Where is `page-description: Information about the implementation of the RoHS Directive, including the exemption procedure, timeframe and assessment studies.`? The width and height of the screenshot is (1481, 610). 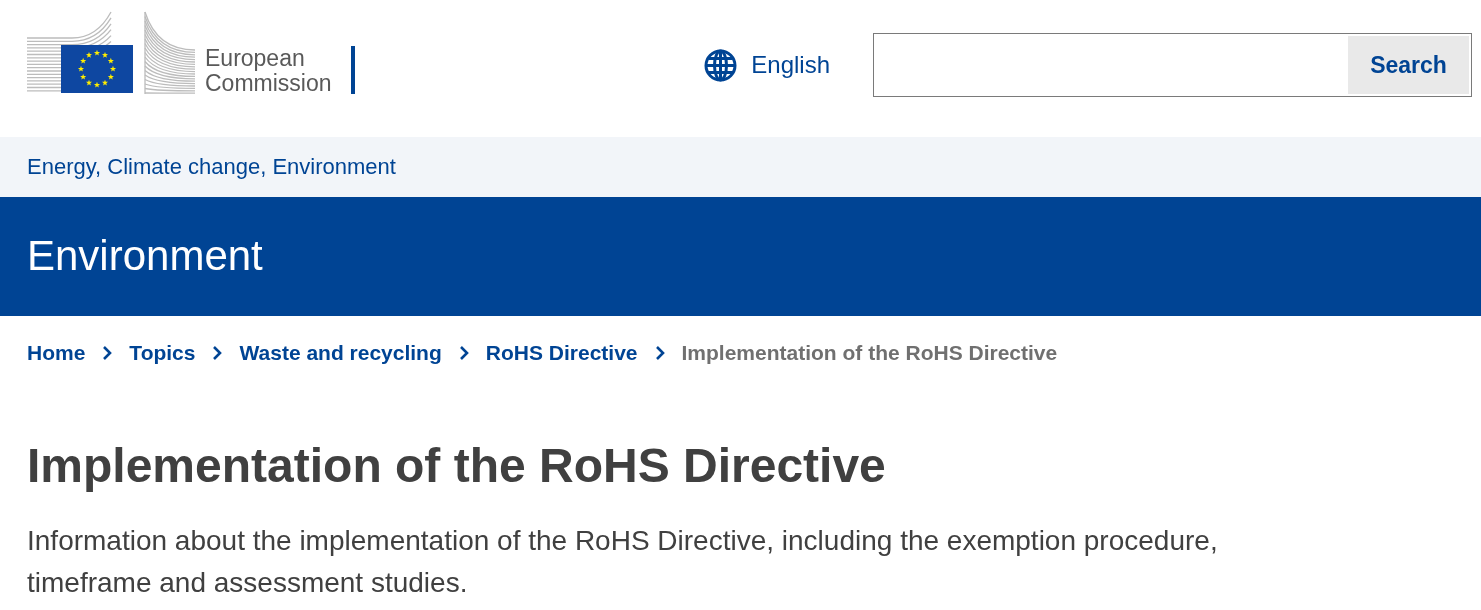 page-description: Information about the implementation of the RoHS Directive, including the exemption procedure, timeframe and assessment studies. is located at coordinates (623, 562).